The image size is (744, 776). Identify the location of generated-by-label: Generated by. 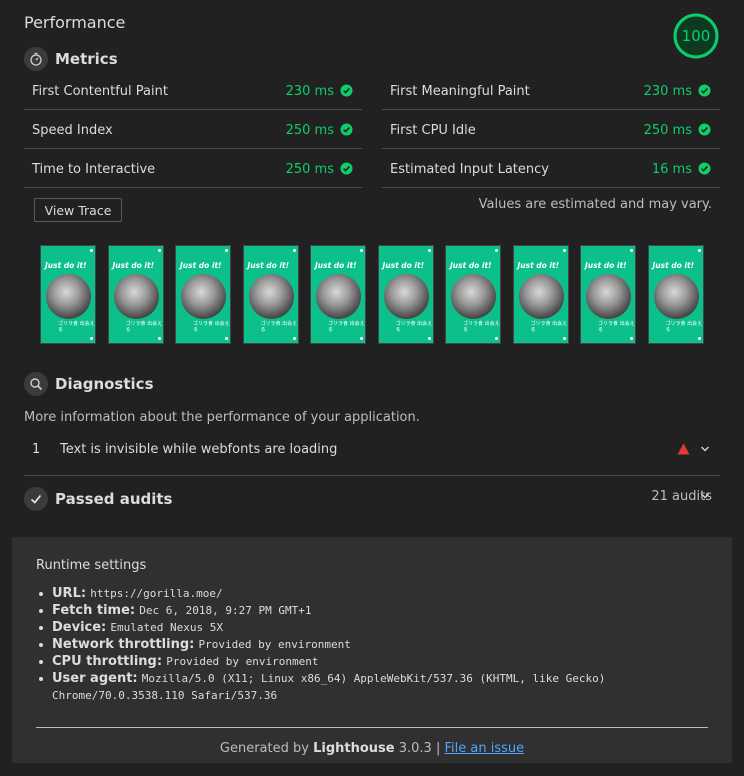
(264, 748).